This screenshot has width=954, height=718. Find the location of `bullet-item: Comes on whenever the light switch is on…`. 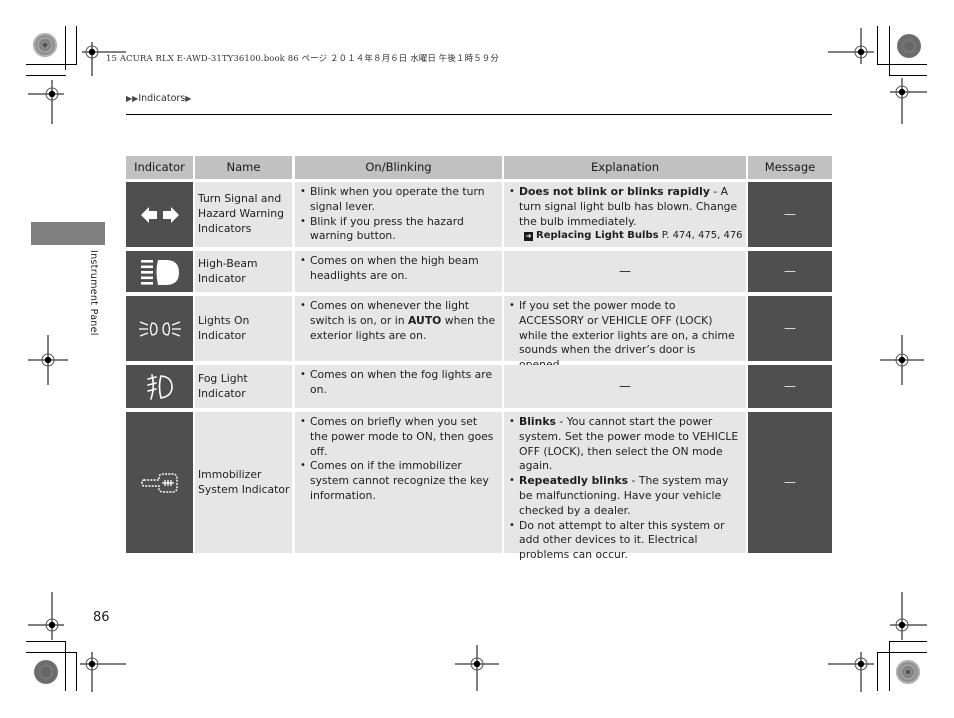

bullet-item: Comes on whenever the light switch is on… is located at coordinates (398, 321).